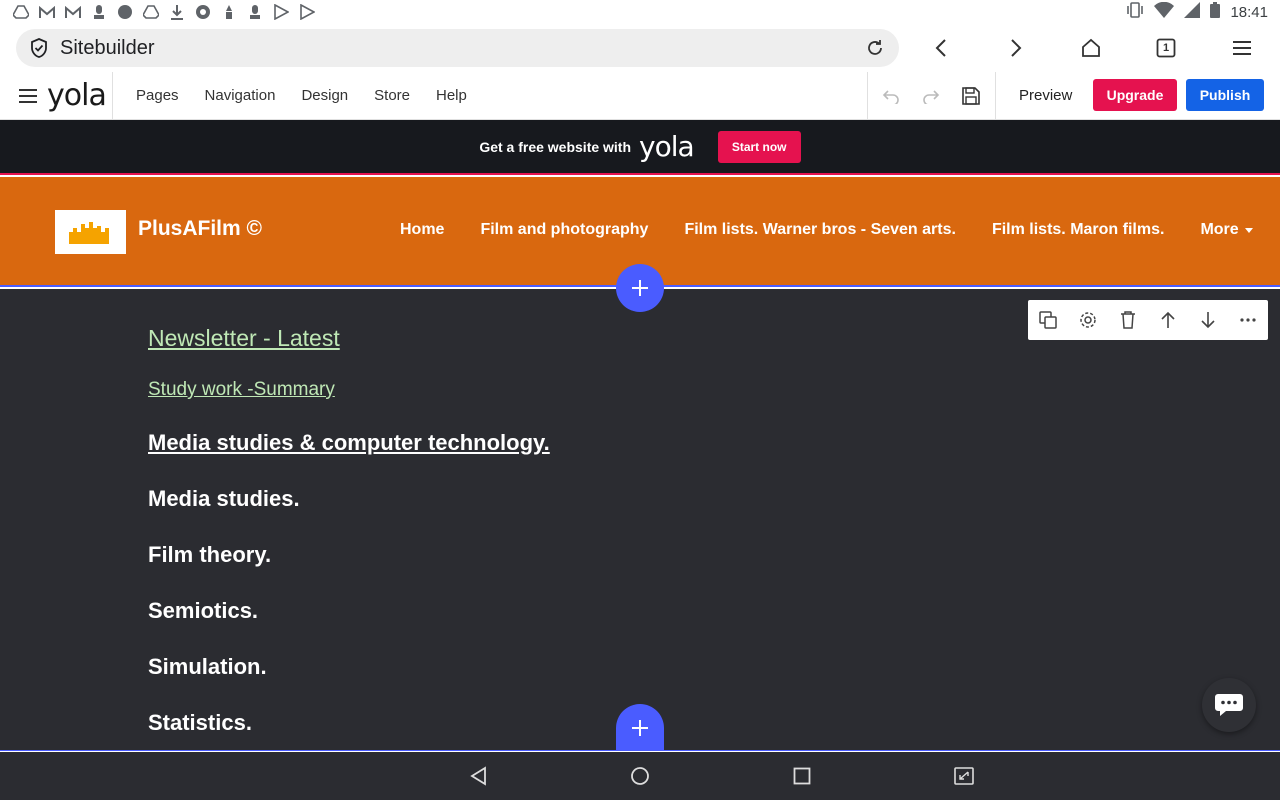 The height and width of the screenshot is (800, 1280). I want to click on promo-yola-logo: yola, so click(667, 146).